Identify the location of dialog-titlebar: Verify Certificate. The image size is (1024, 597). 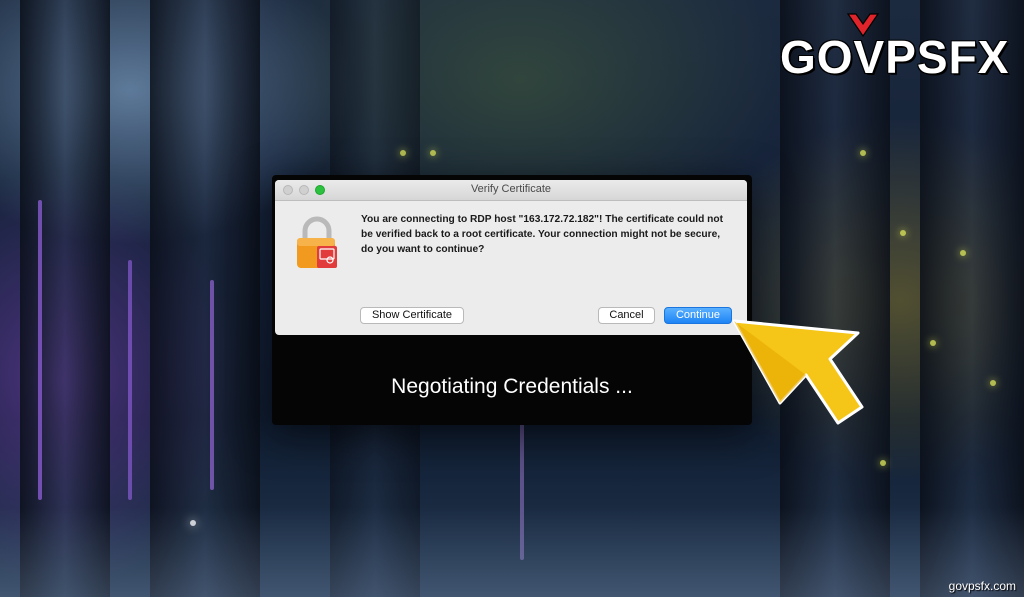
(511, 190).